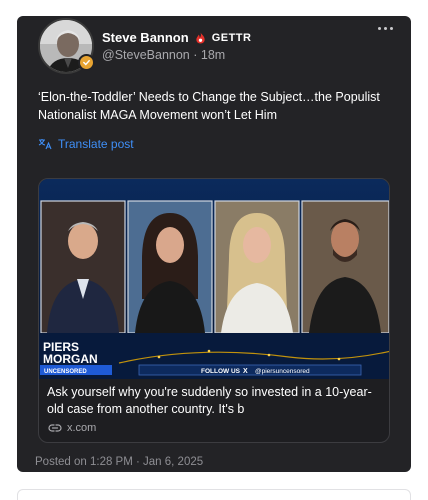 This screenshot has height=500, width=428. Describe the element at coordinates (55, 428) in the screenshot. I see `link-icon` at that location.